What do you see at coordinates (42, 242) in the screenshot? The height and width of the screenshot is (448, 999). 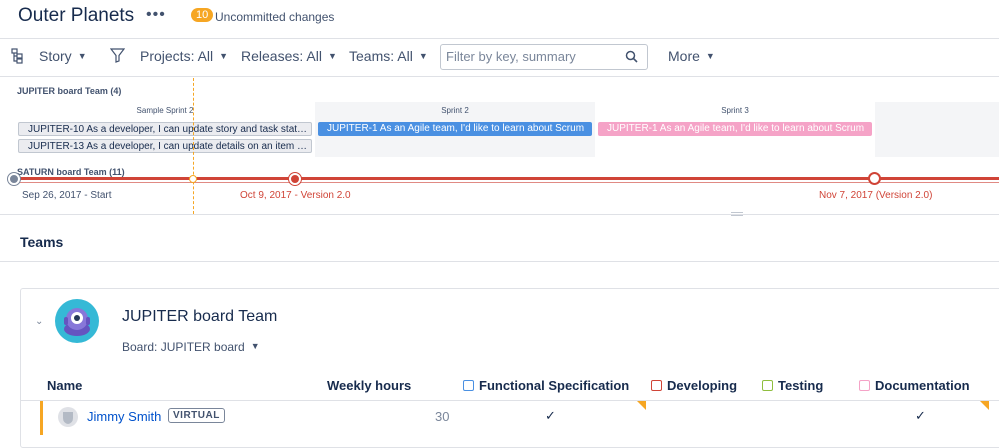 I see `teams-section-title: Teams` at bounding box center [42, 242].